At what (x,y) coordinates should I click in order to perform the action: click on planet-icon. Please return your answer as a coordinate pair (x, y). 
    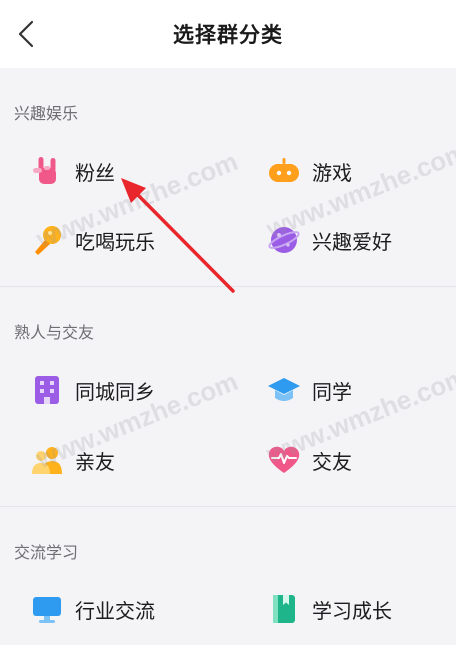
    Looking at the image, I should click on (284, 240).